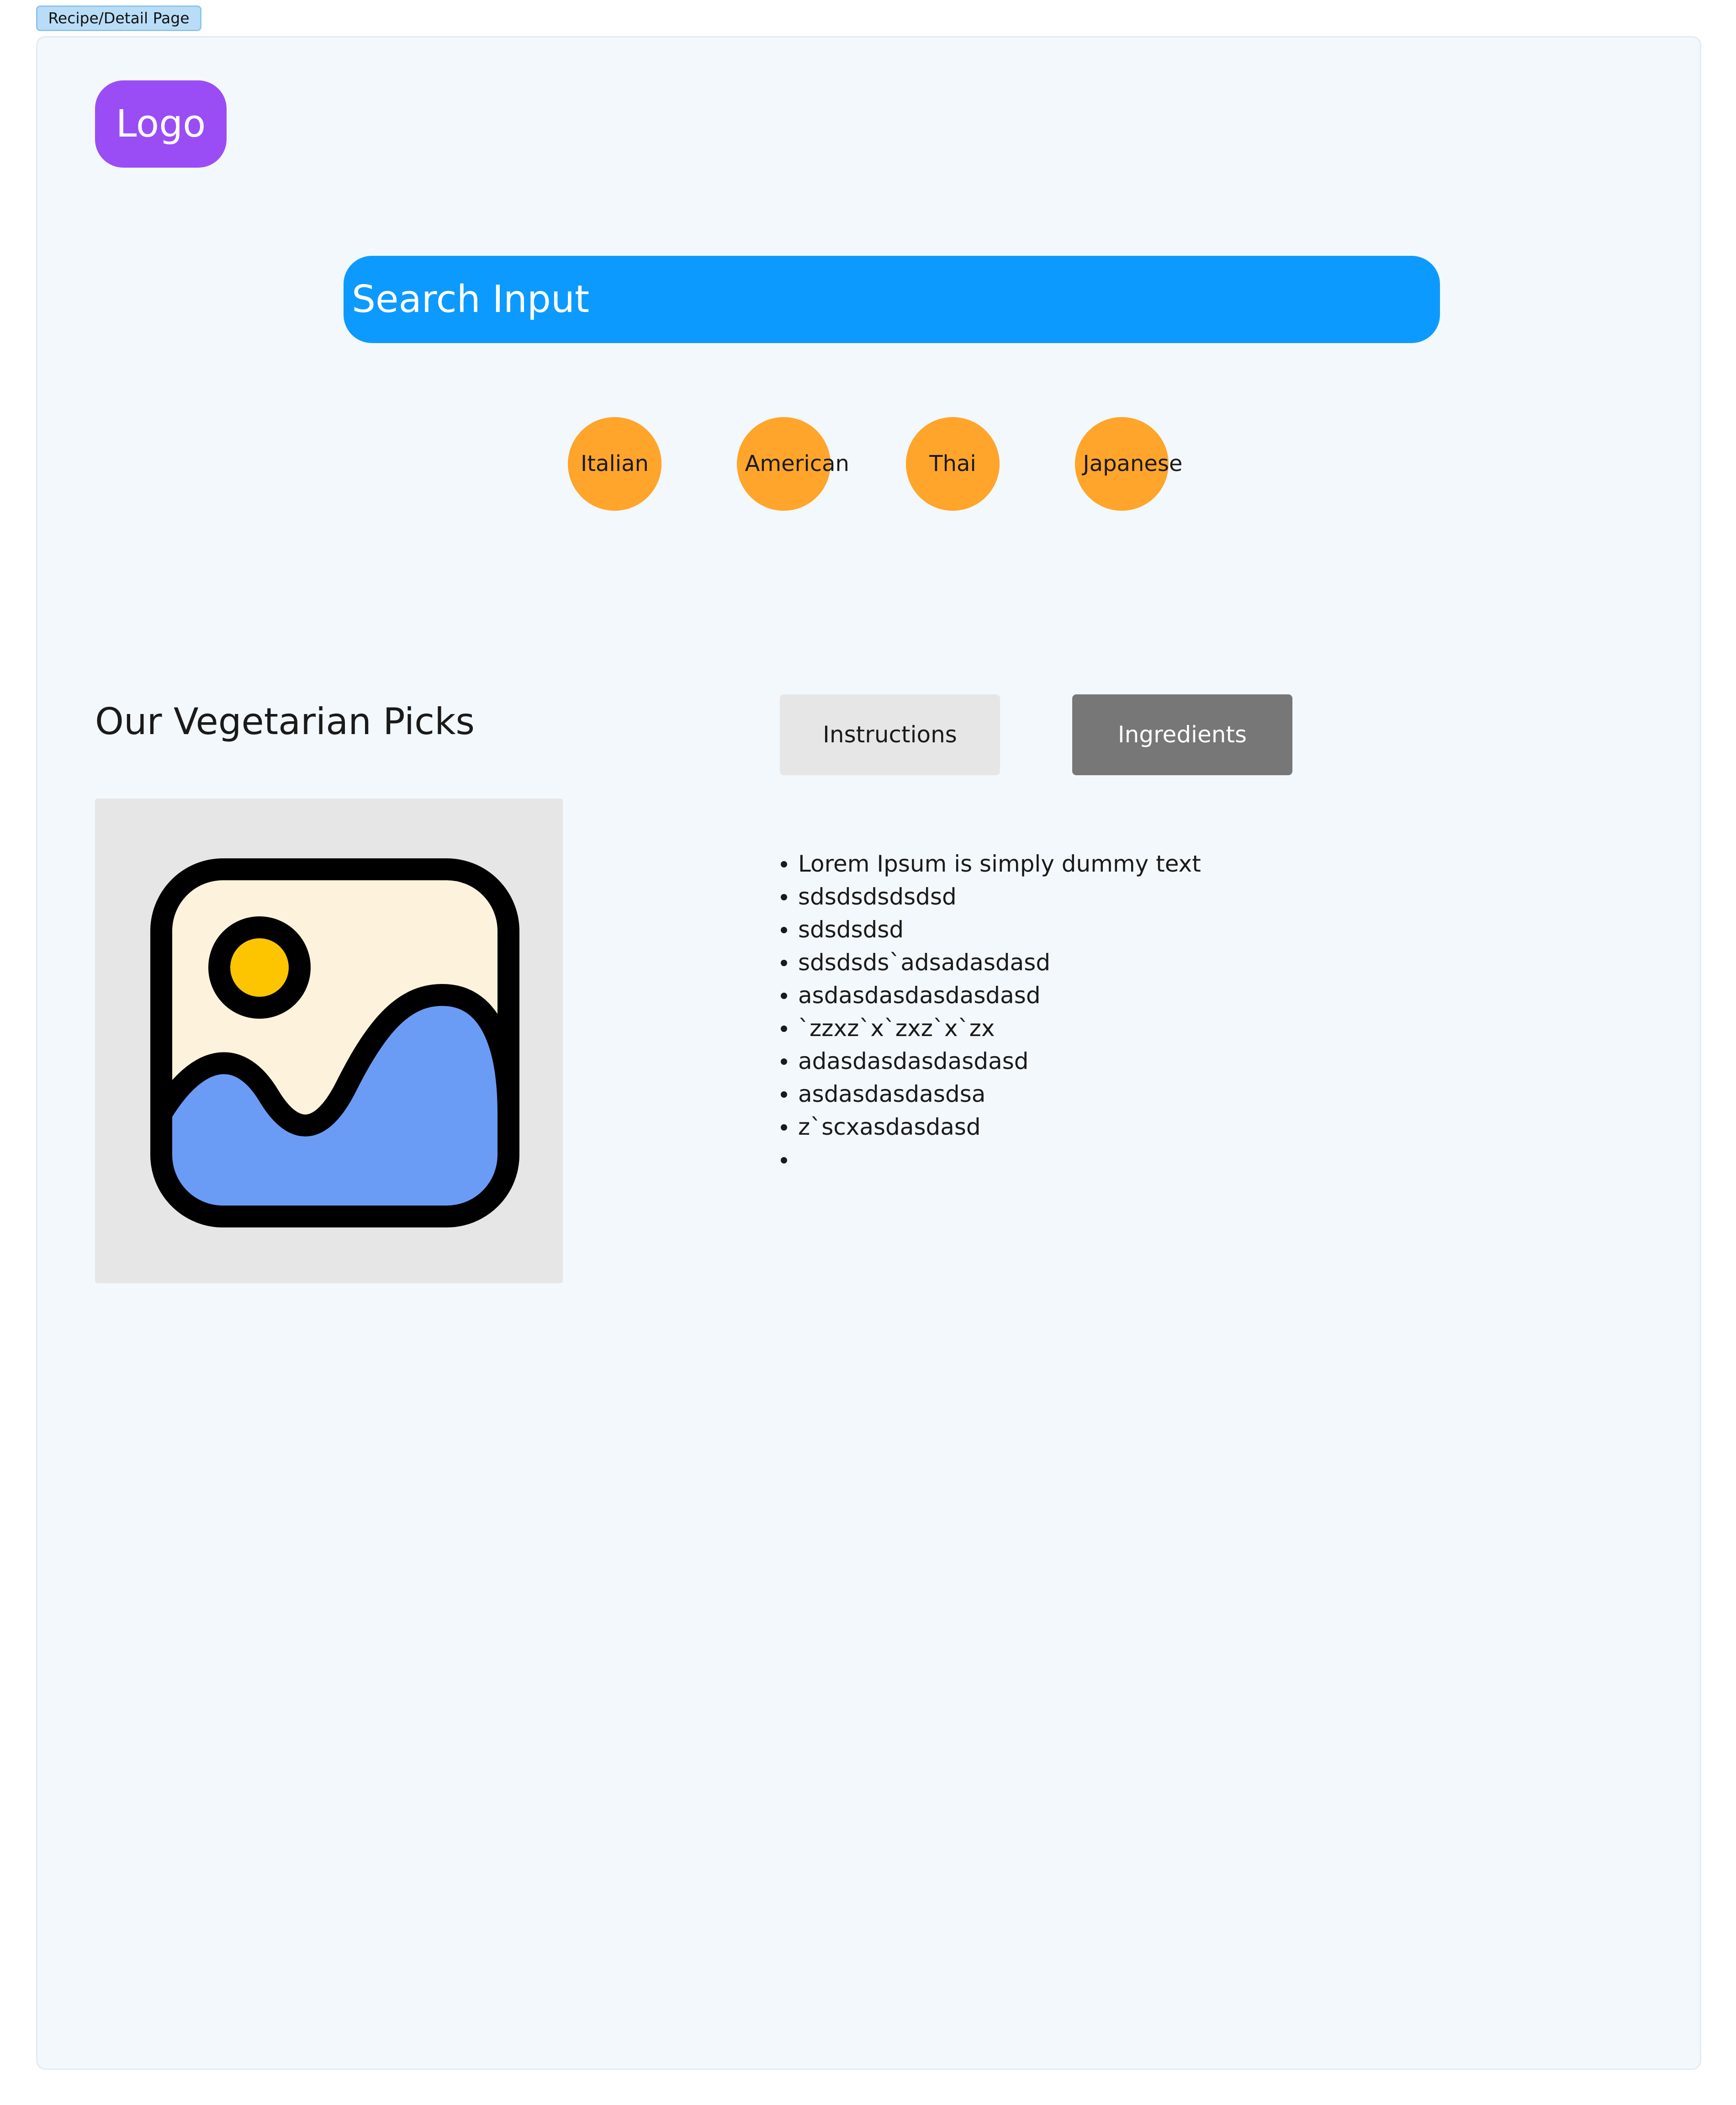 The height and width of the screenshot is (2105, 1736). What do you see at coordinates (285, 721) in the screenshot?
I see `section-title: Our Vegetarian Picks` at bounding box center [285, 721].